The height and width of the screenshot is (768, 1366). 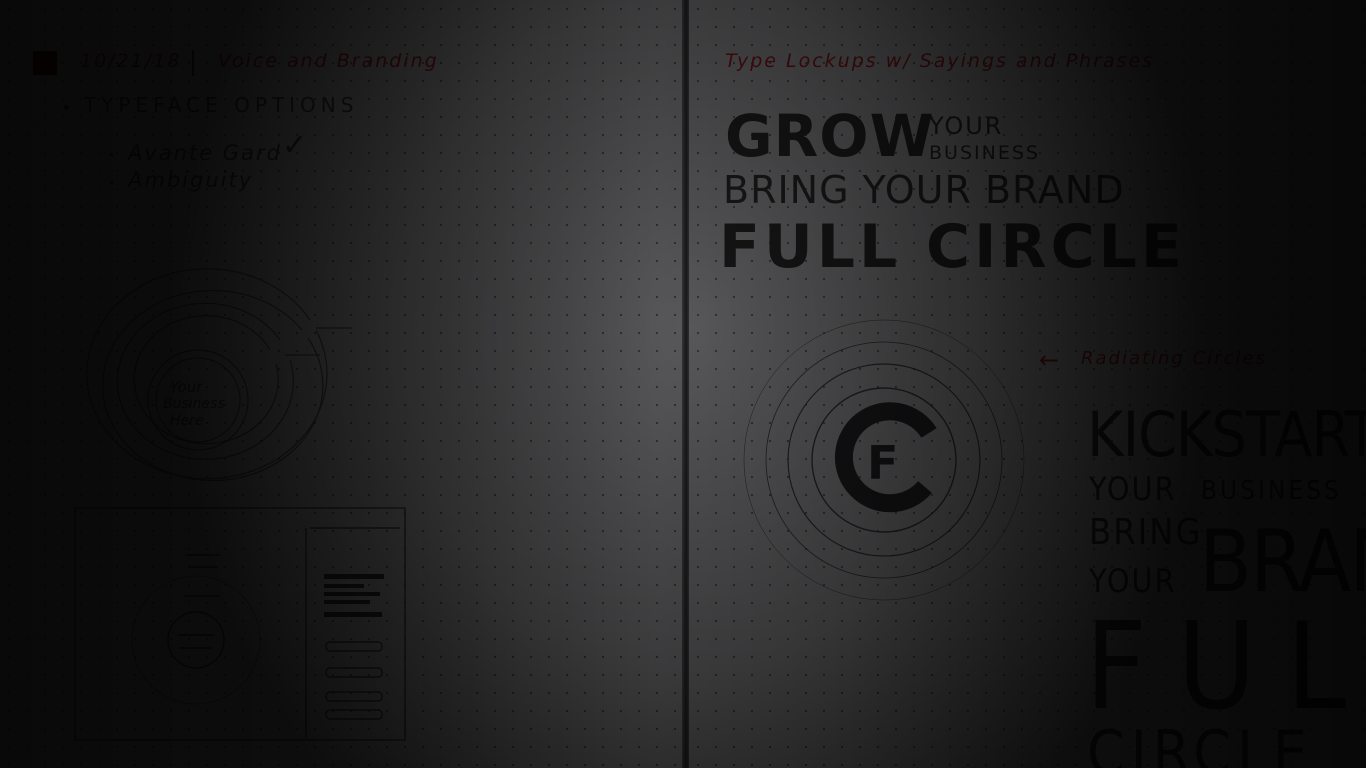 What do you see at coordinates (940, 61) in the screenshot?
I see `lockups-heading: Type Lockups w/ Sayings and Phrases` at bounding box center [940, 61].